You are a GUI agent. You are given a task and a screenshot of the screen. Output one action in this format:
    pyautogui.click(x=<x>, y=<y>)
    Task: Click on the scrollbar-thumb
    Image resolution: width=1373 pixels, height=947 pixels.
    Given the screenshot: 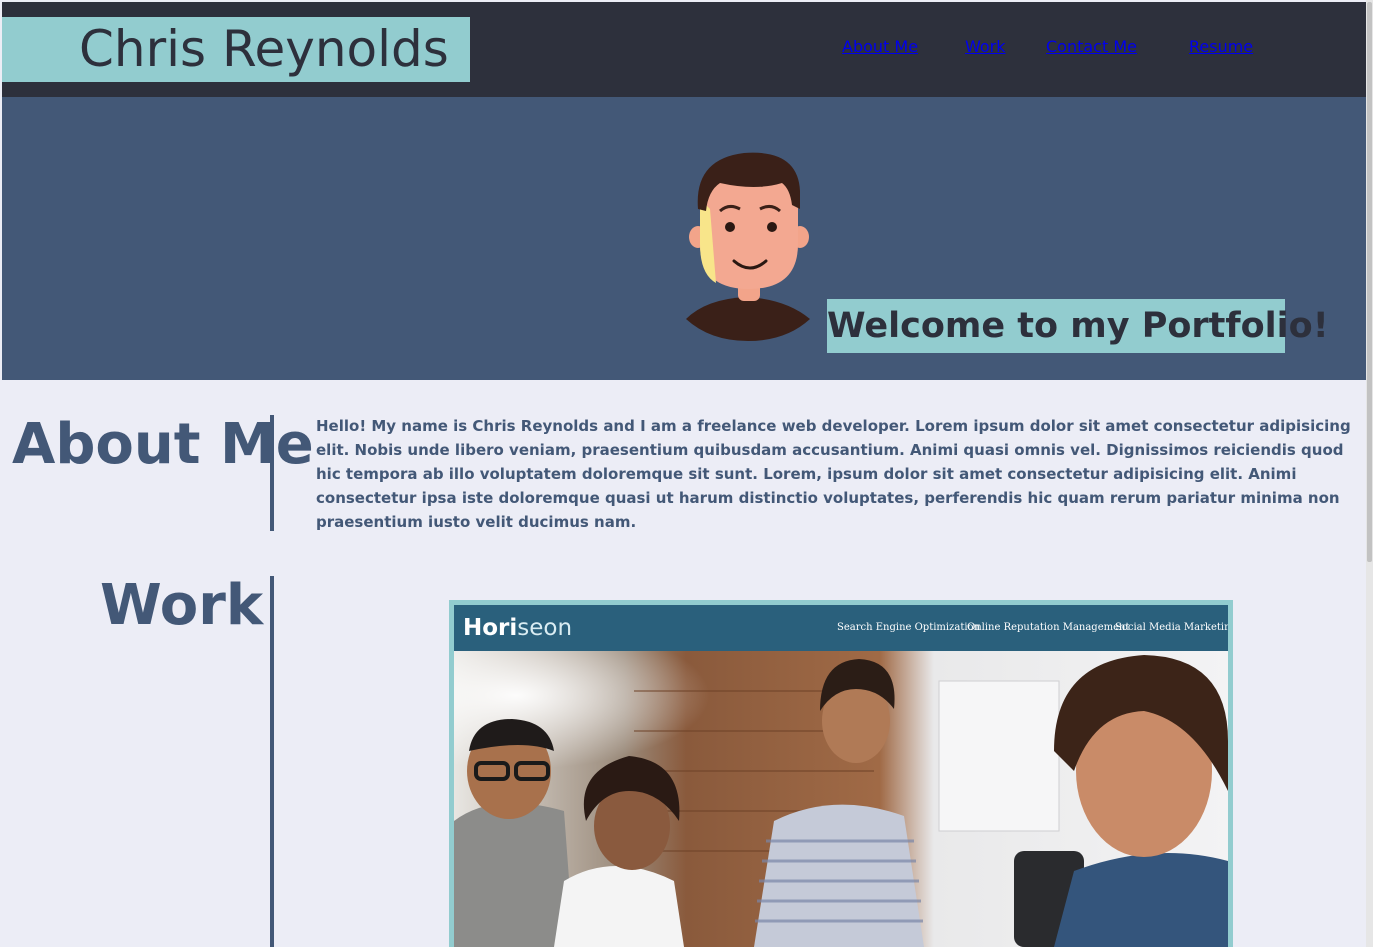 What is the action you would take?
    pyautogui.click(x=1369, y=282)
    